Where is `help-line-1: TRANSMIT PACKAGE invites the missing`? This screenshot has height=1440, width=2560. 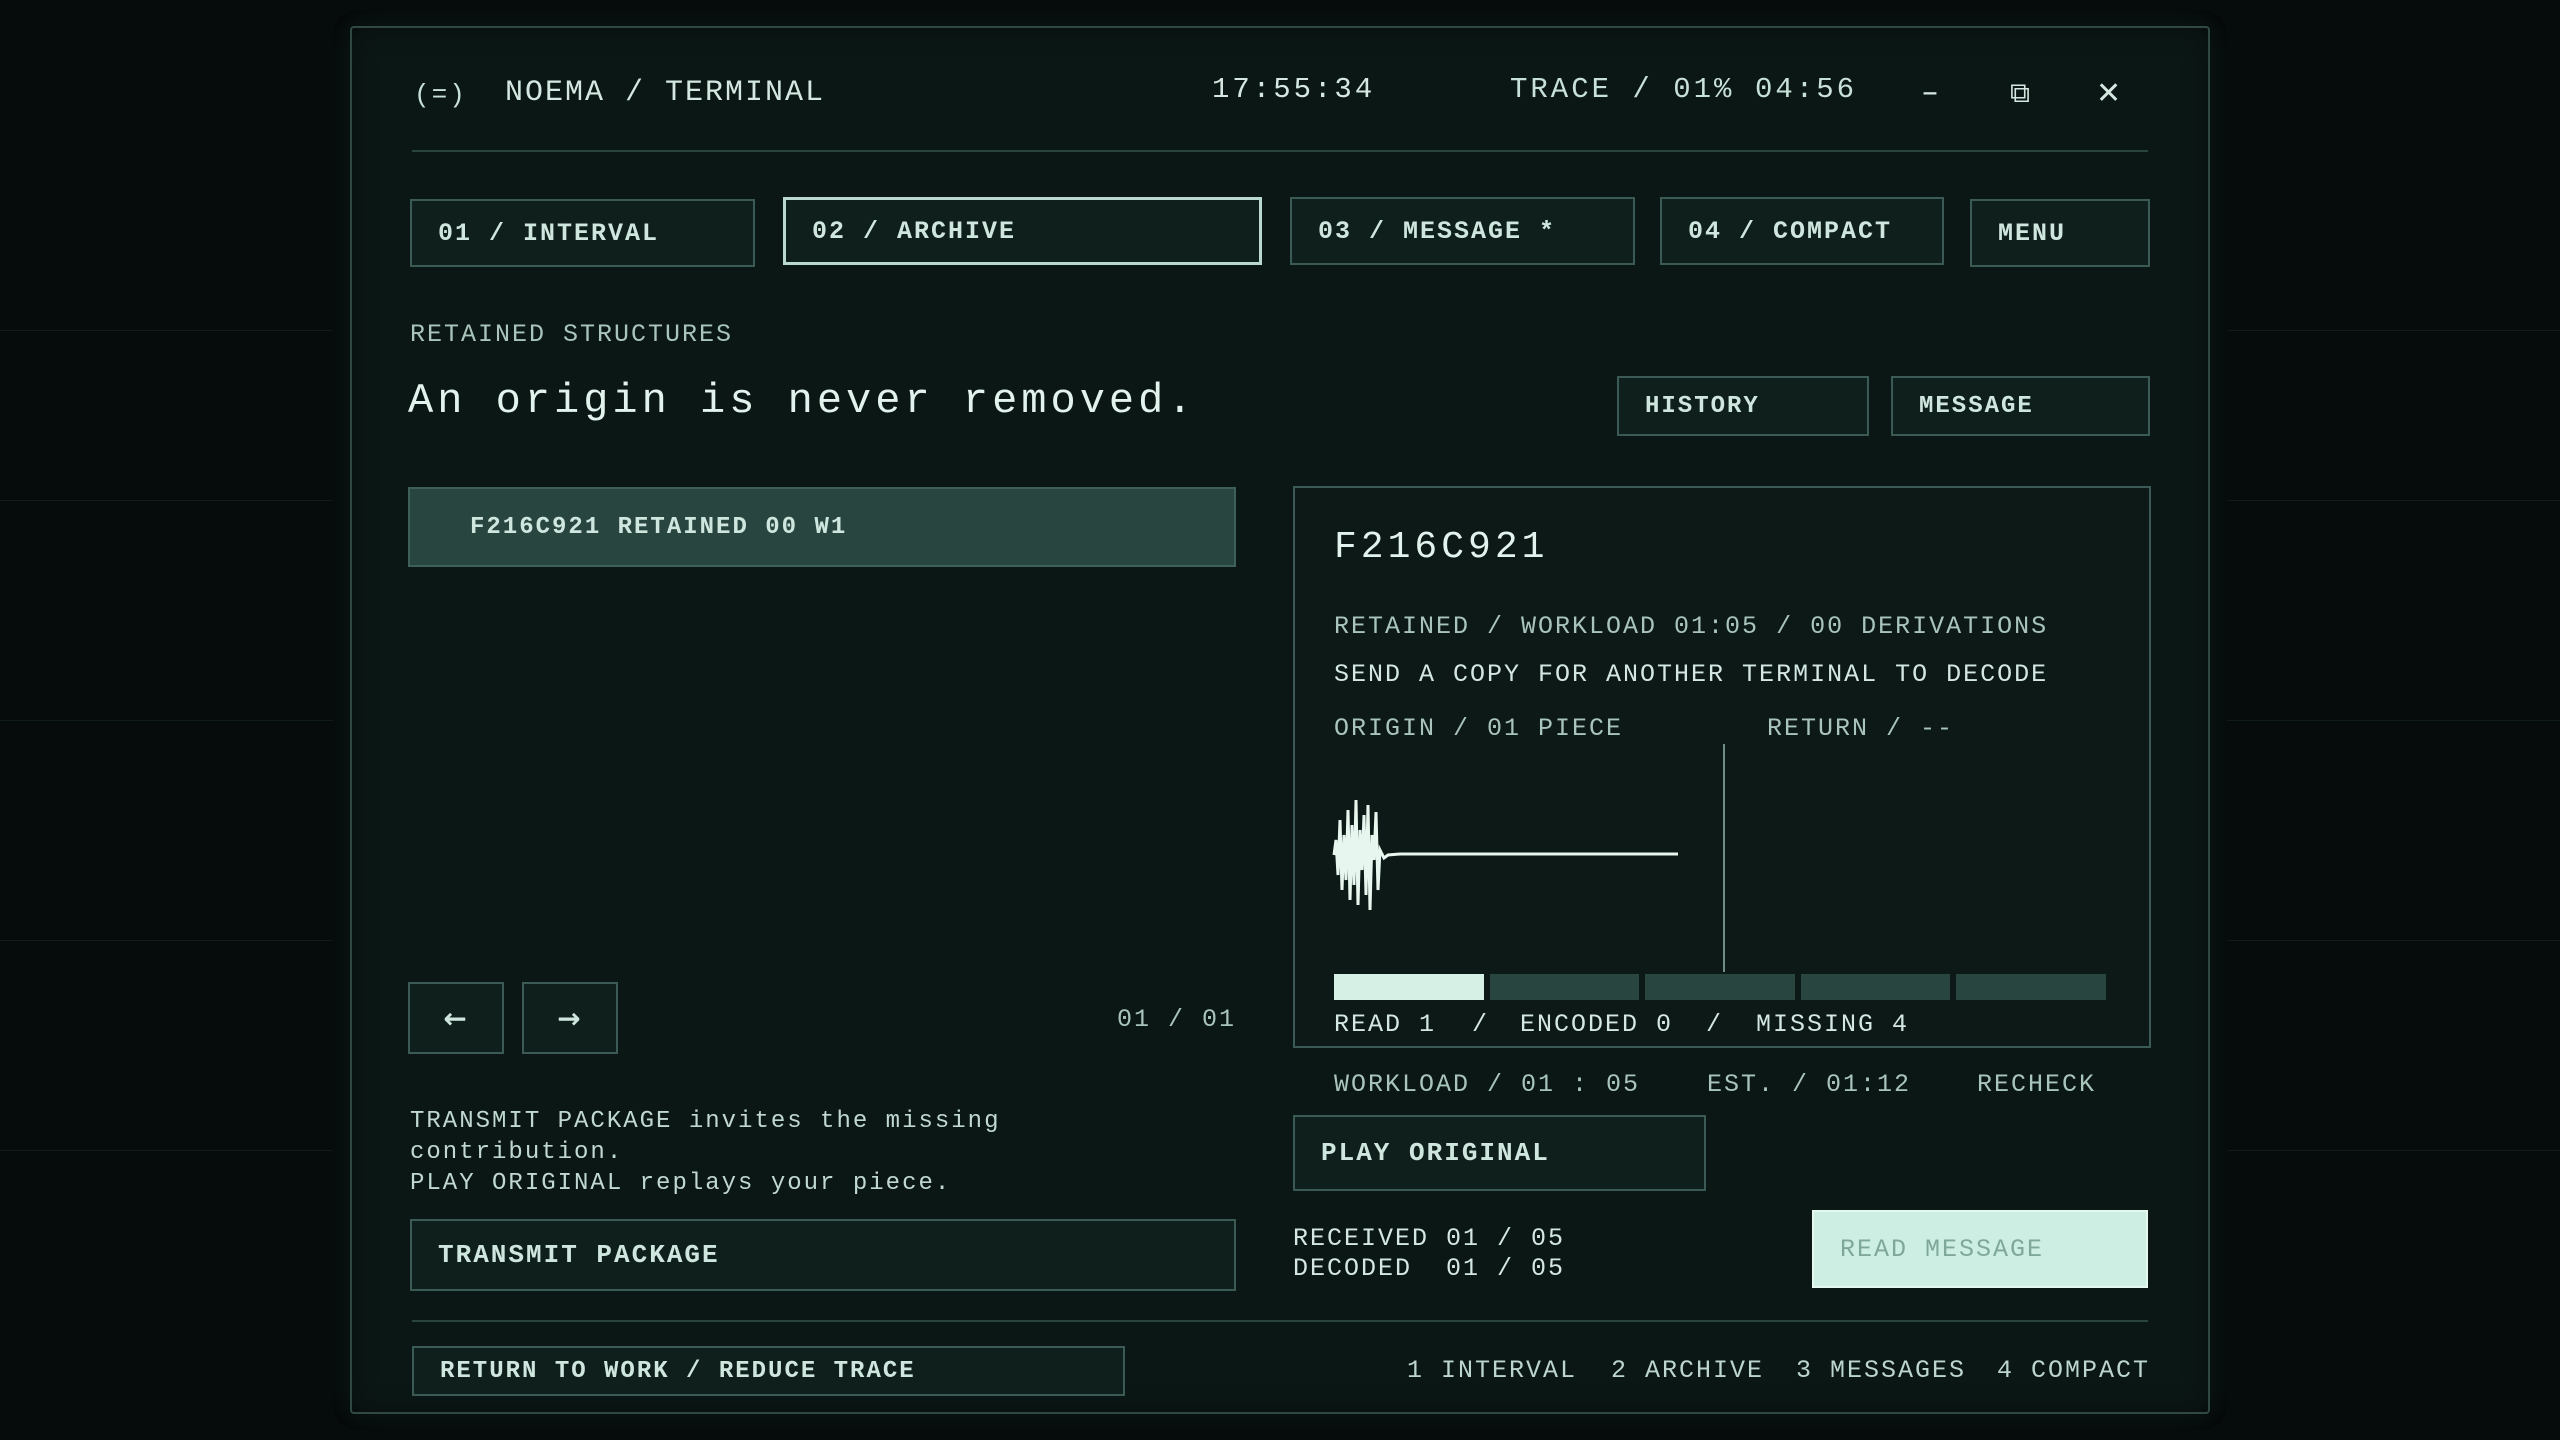
help-line-1: TRANSMIT PACKAGE invites the missing is located at coordinates (705, 1121).